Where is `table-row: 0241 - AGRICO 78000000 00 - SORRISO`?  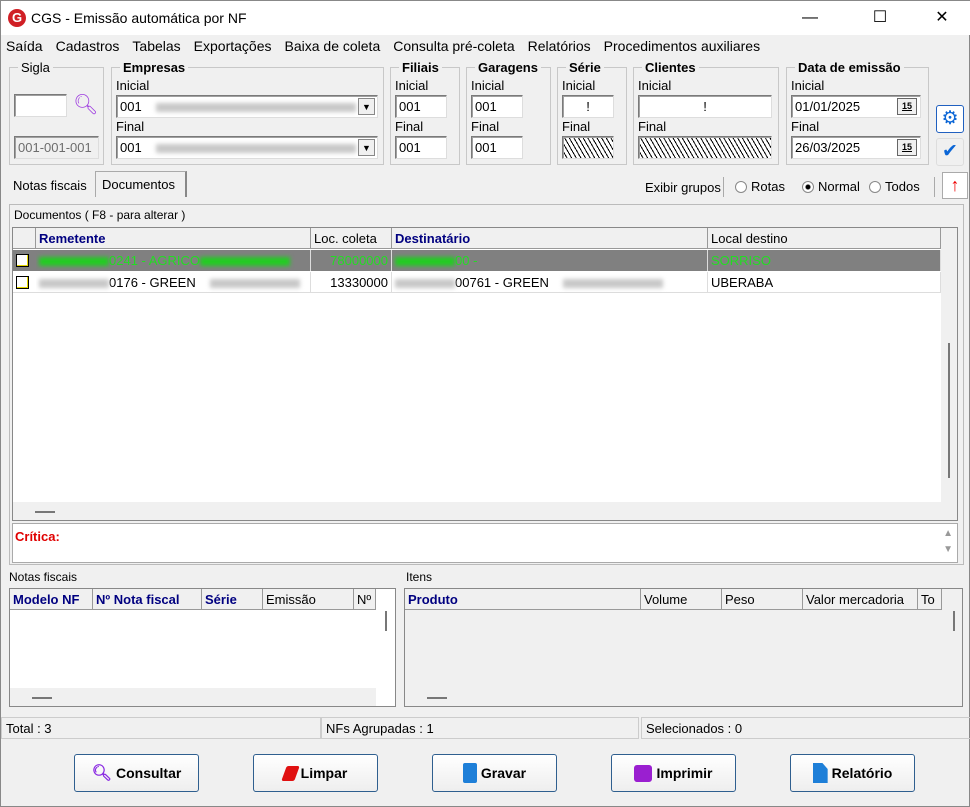
table-row: 0241 - AGRICO 78000000 00 - SORRISO is located at coordinates (477, 260).